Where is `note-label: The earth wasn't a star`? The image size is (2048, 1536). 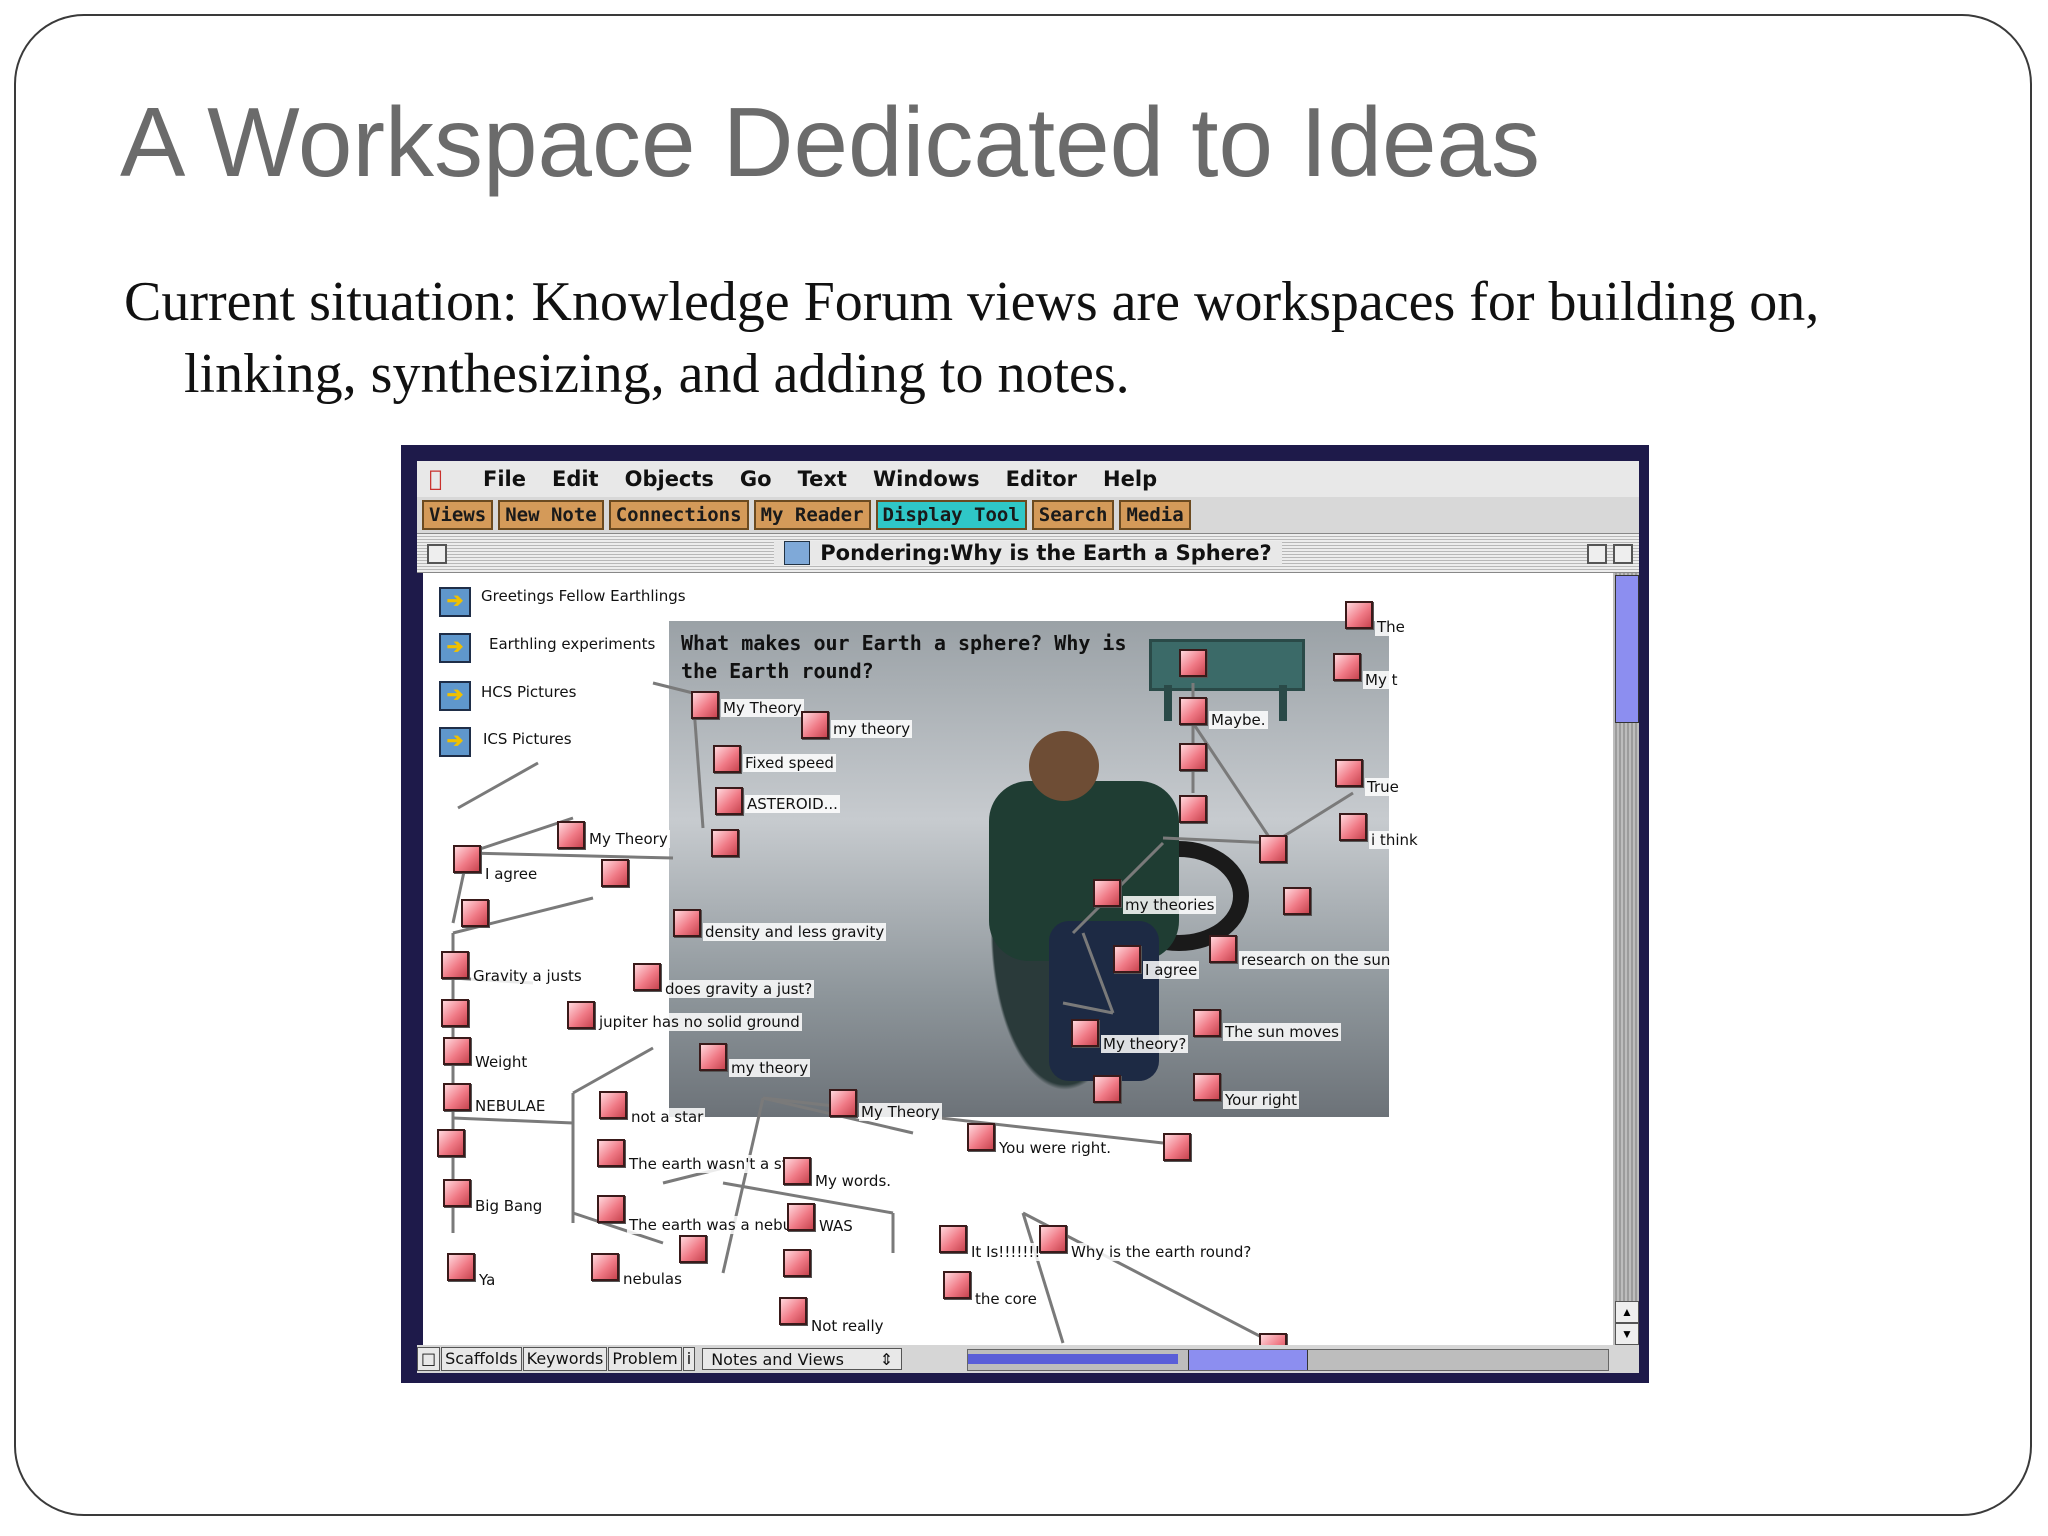 note-label: The earth wasn't a star is located at coordinates (716, 1164).